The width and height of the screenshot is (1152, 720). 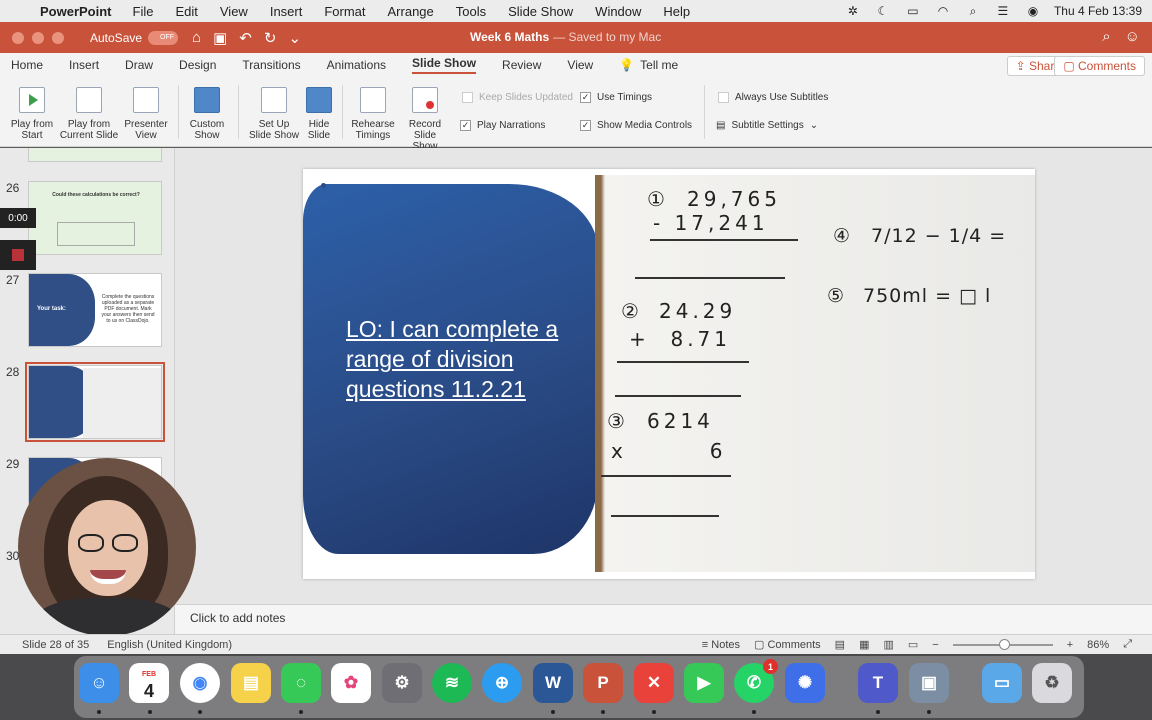 I want to click on system-preferences-icon: ⚙, so click(x=402, y=683).